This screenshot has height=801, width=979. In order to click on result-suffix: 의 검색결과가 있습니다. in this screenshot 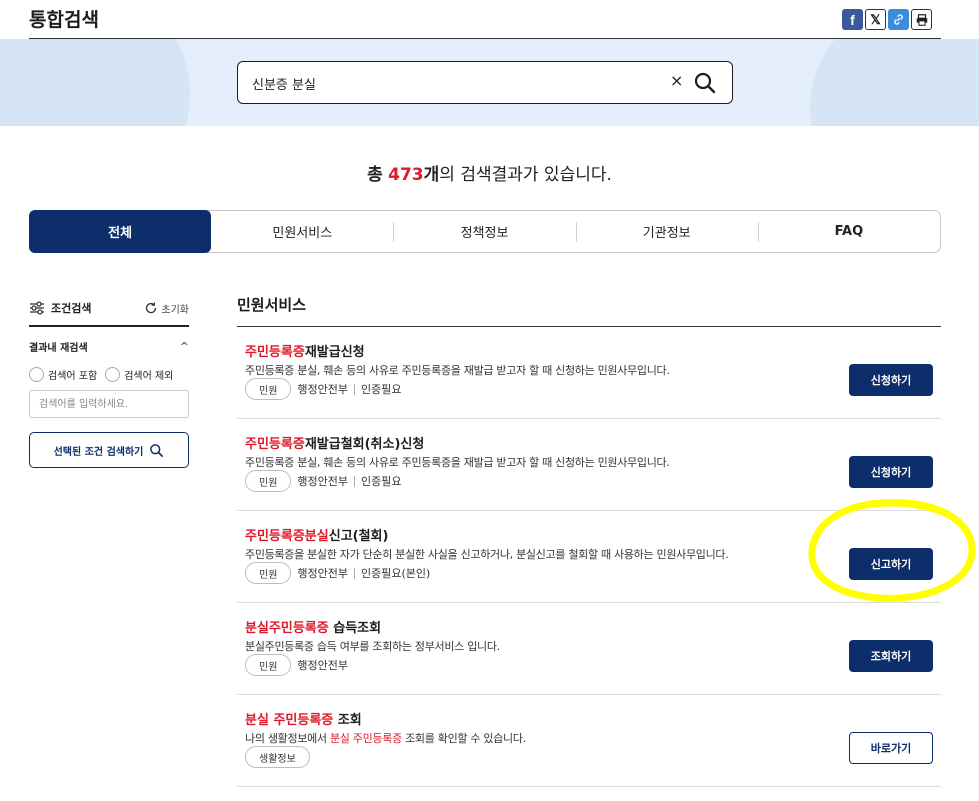, I will do `click(525, 175)`.